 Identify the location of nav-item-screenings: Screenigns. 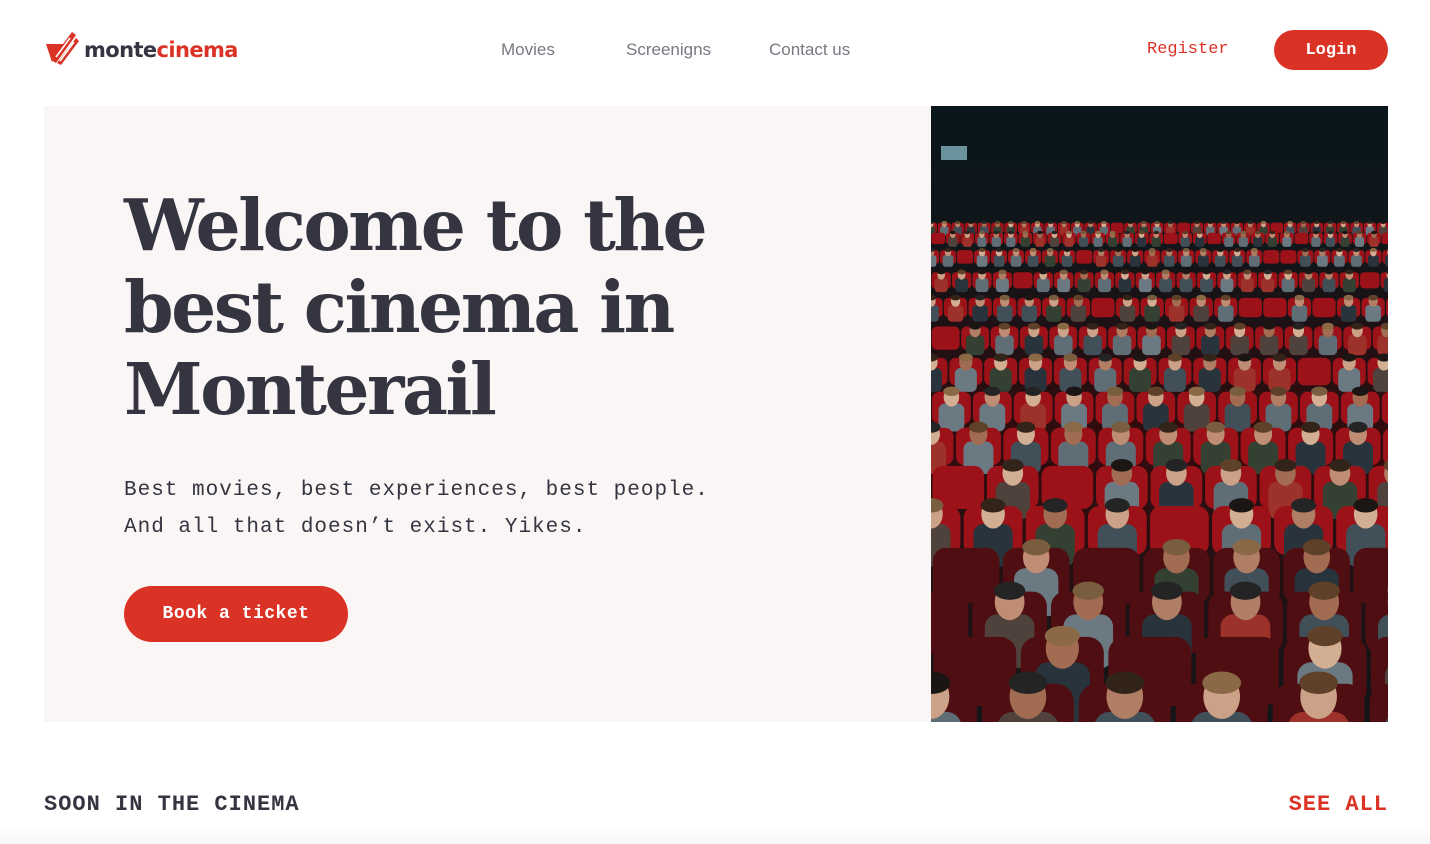
(668, 50).